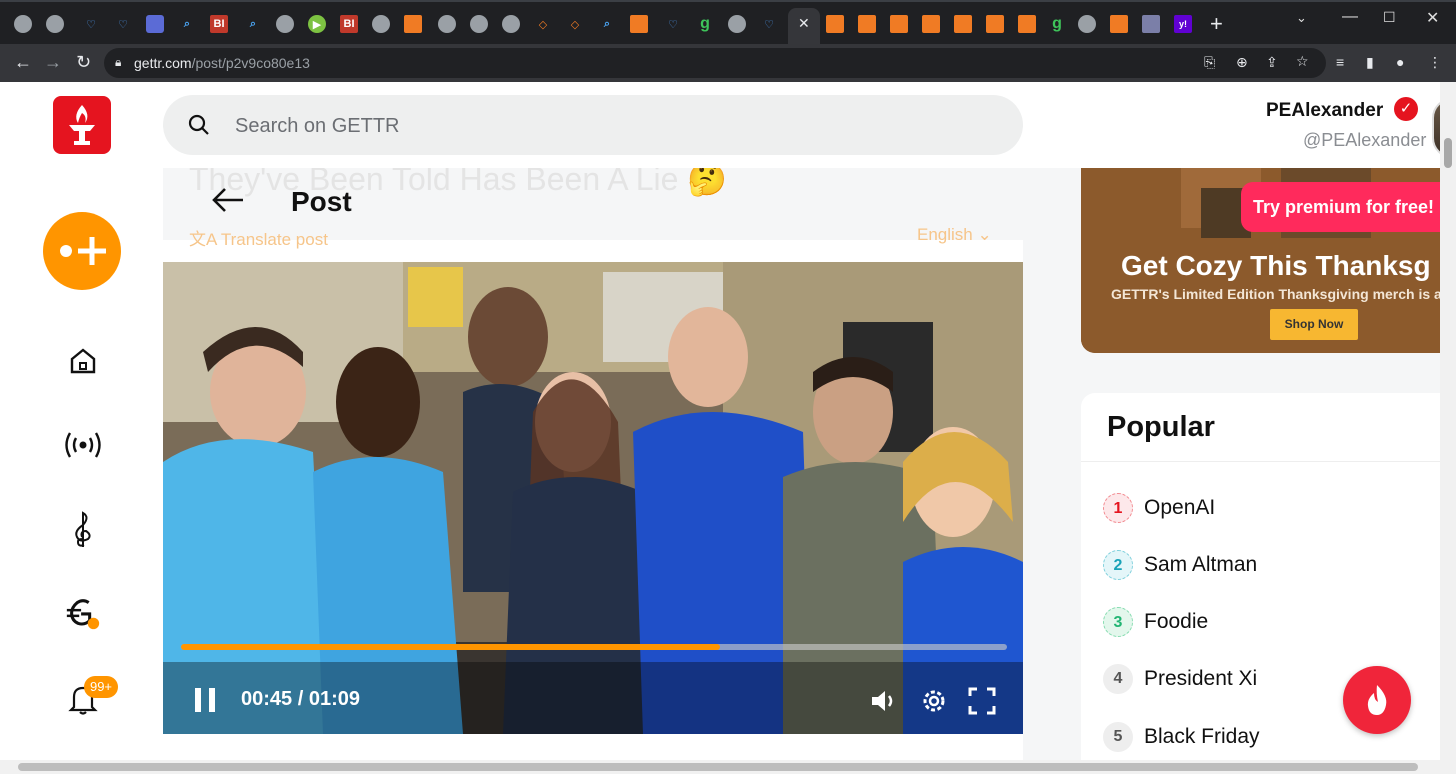 This screenshot has height=774, width=1456. Describe the element at coordinates (715, 63) in the screenshot. I see `address-bar: 🔒︎ gettr.com/post/p2v9co80e13 ⎘ ⊕ ⇪ ☆` at that location.